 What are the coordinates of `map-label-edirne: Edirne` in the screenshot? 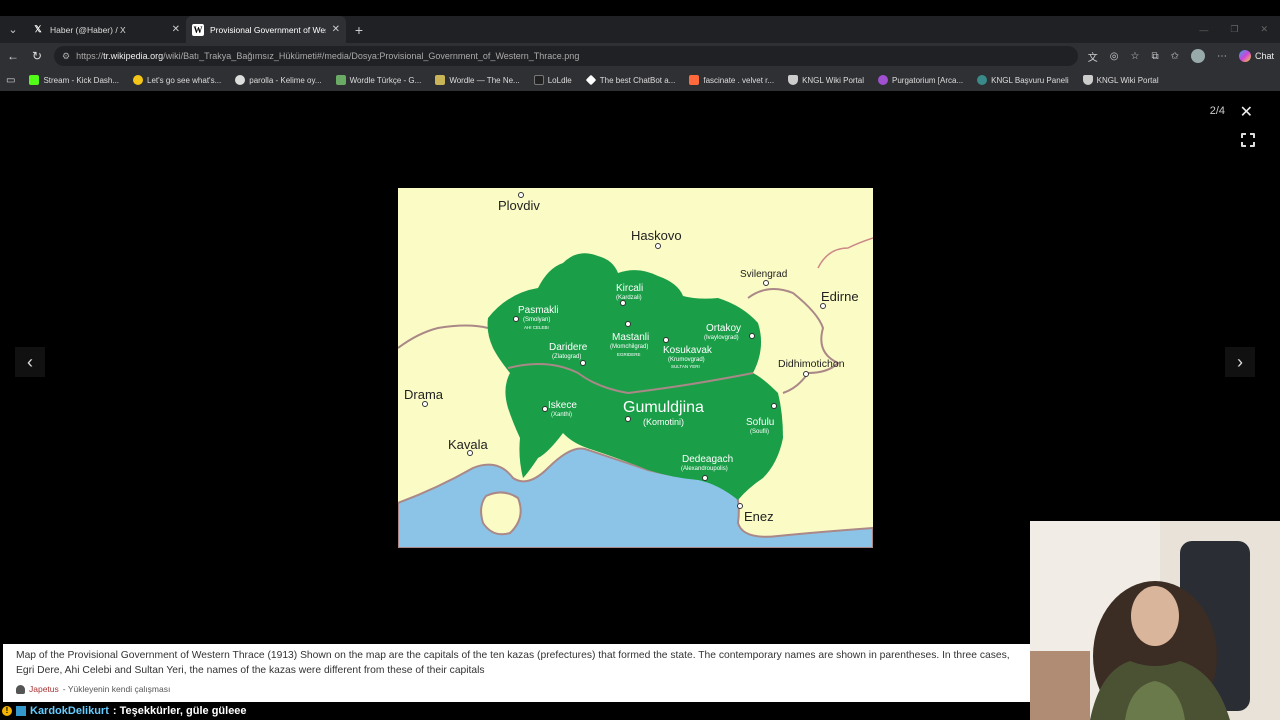 It's located at (840, 296).